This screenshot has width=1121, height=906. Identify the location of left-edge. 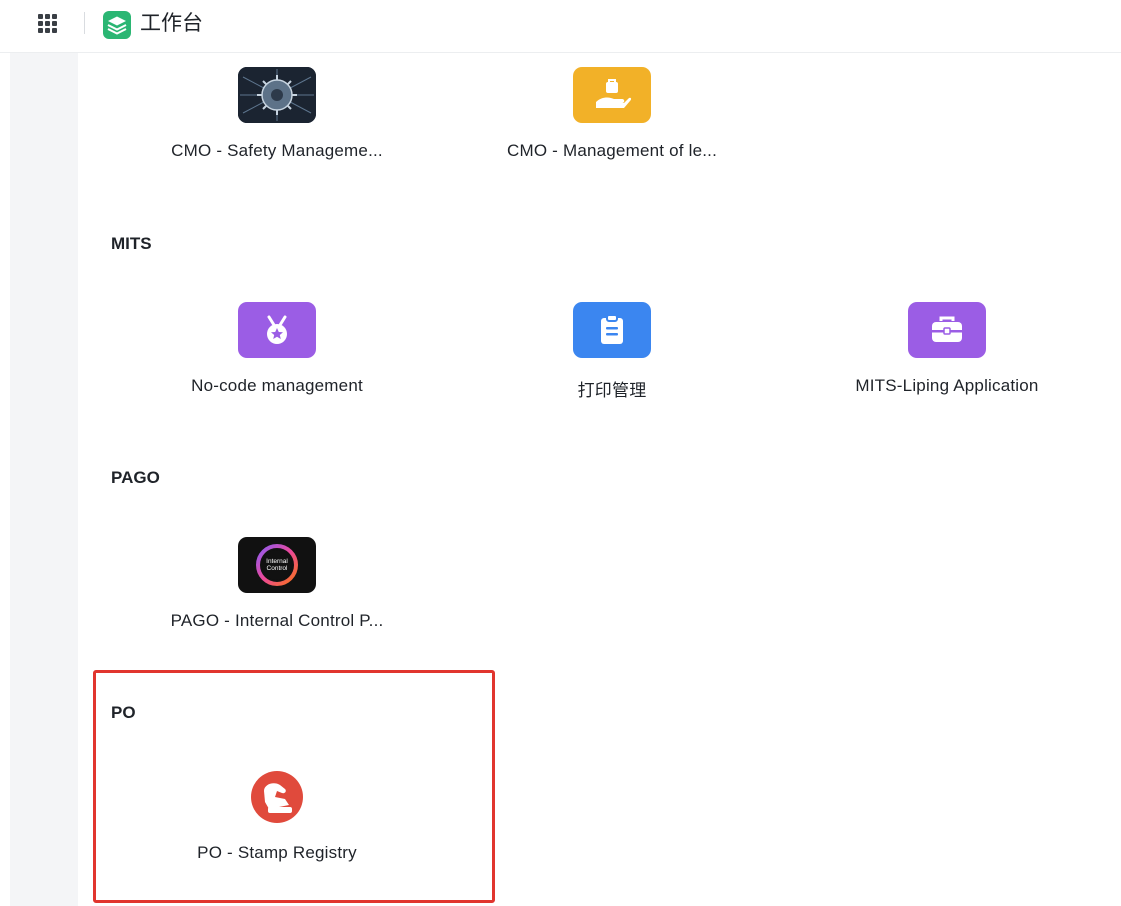
(5, 479).